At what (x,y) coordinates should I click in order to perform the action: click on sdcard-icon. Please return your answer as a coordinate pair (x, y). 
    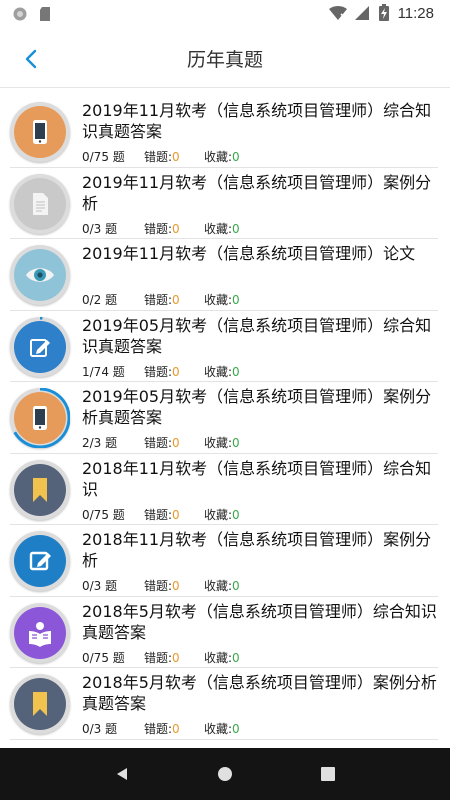
    Looking at the image, I should click on (45, 14).